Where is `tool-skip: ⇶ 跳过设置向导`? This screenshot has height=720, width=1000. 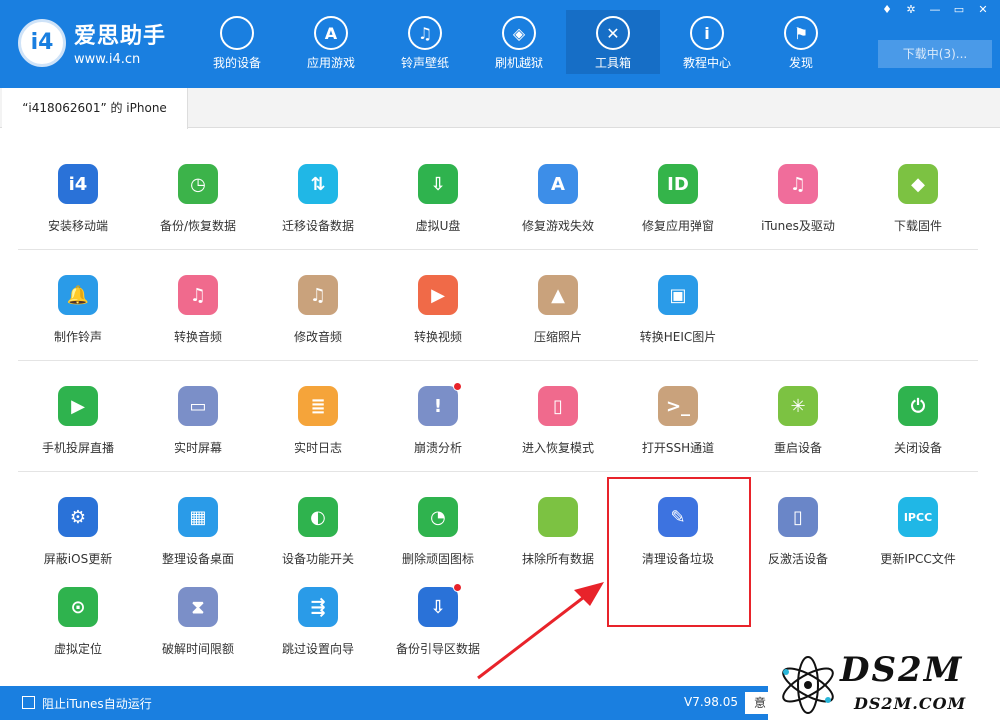
tool-skip: ⇶ 跳过设置向导 is located at coordinates (318, 618).